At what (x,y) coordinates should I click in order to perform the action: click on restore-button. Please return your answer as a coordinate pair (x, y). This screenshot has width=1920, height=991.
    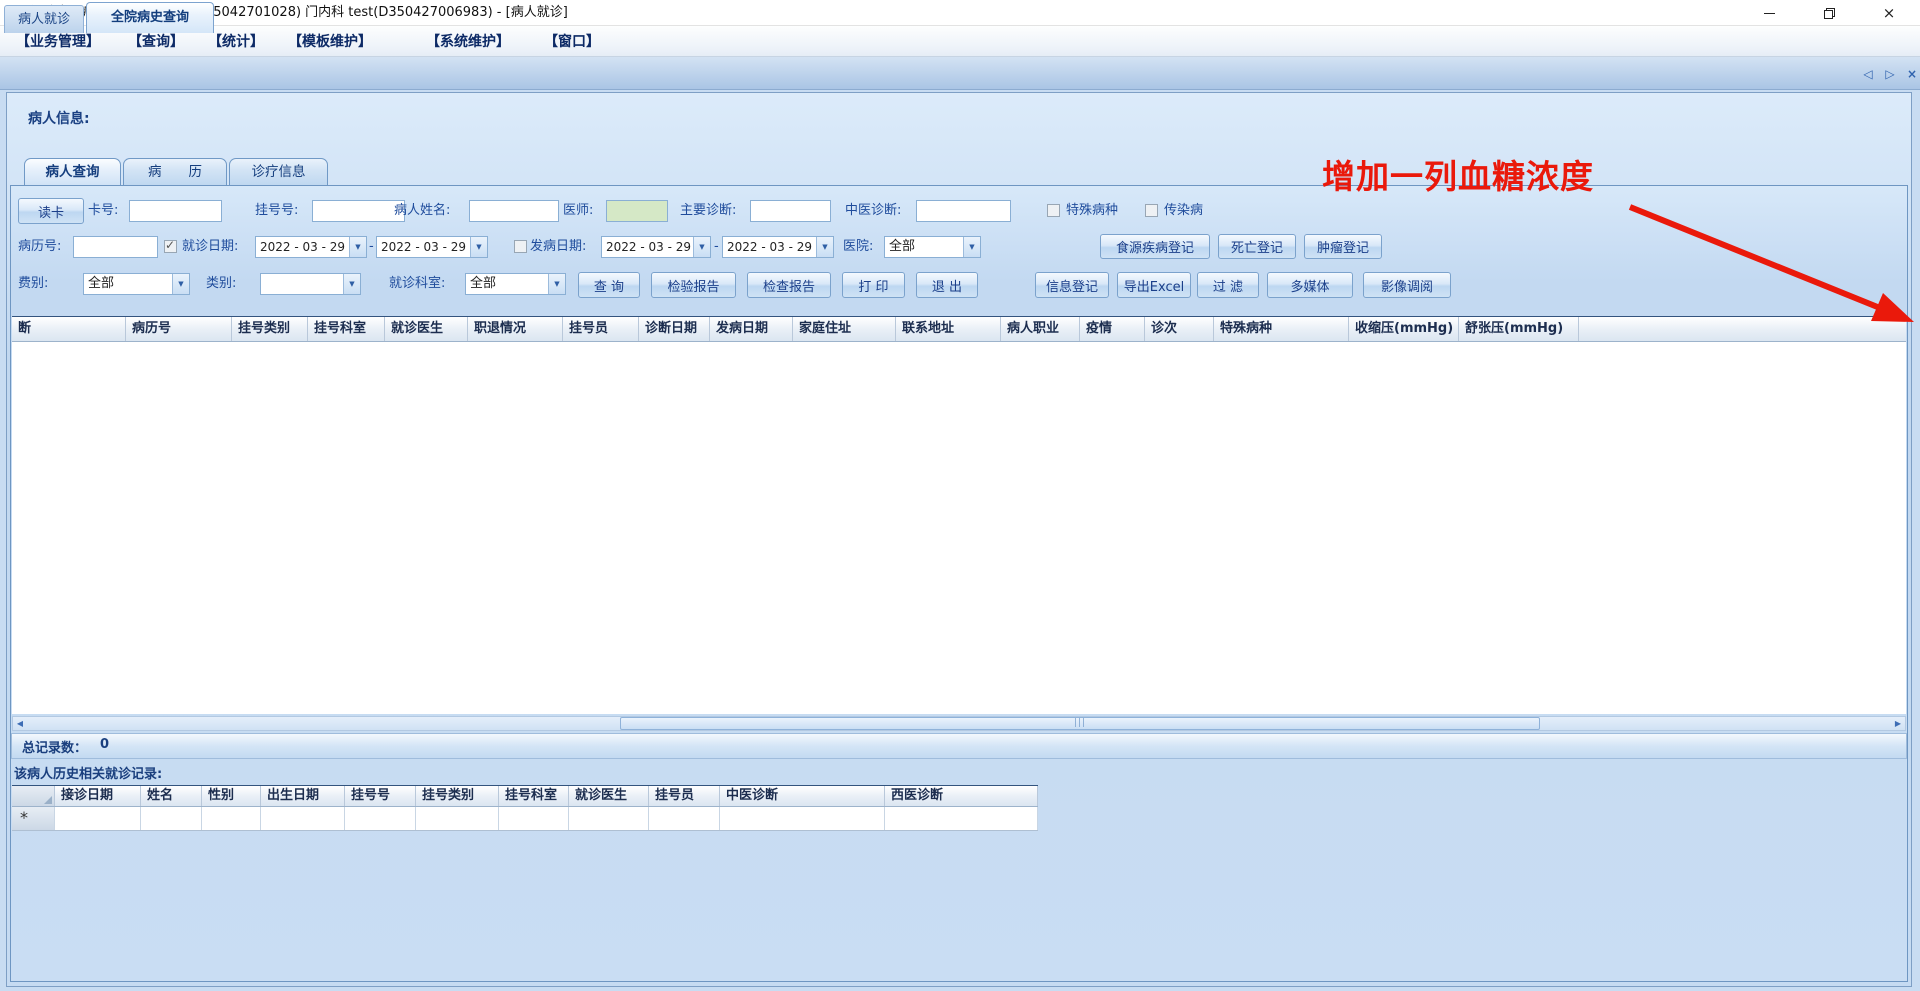
    Looking at the image, I should click on (1829, 13).